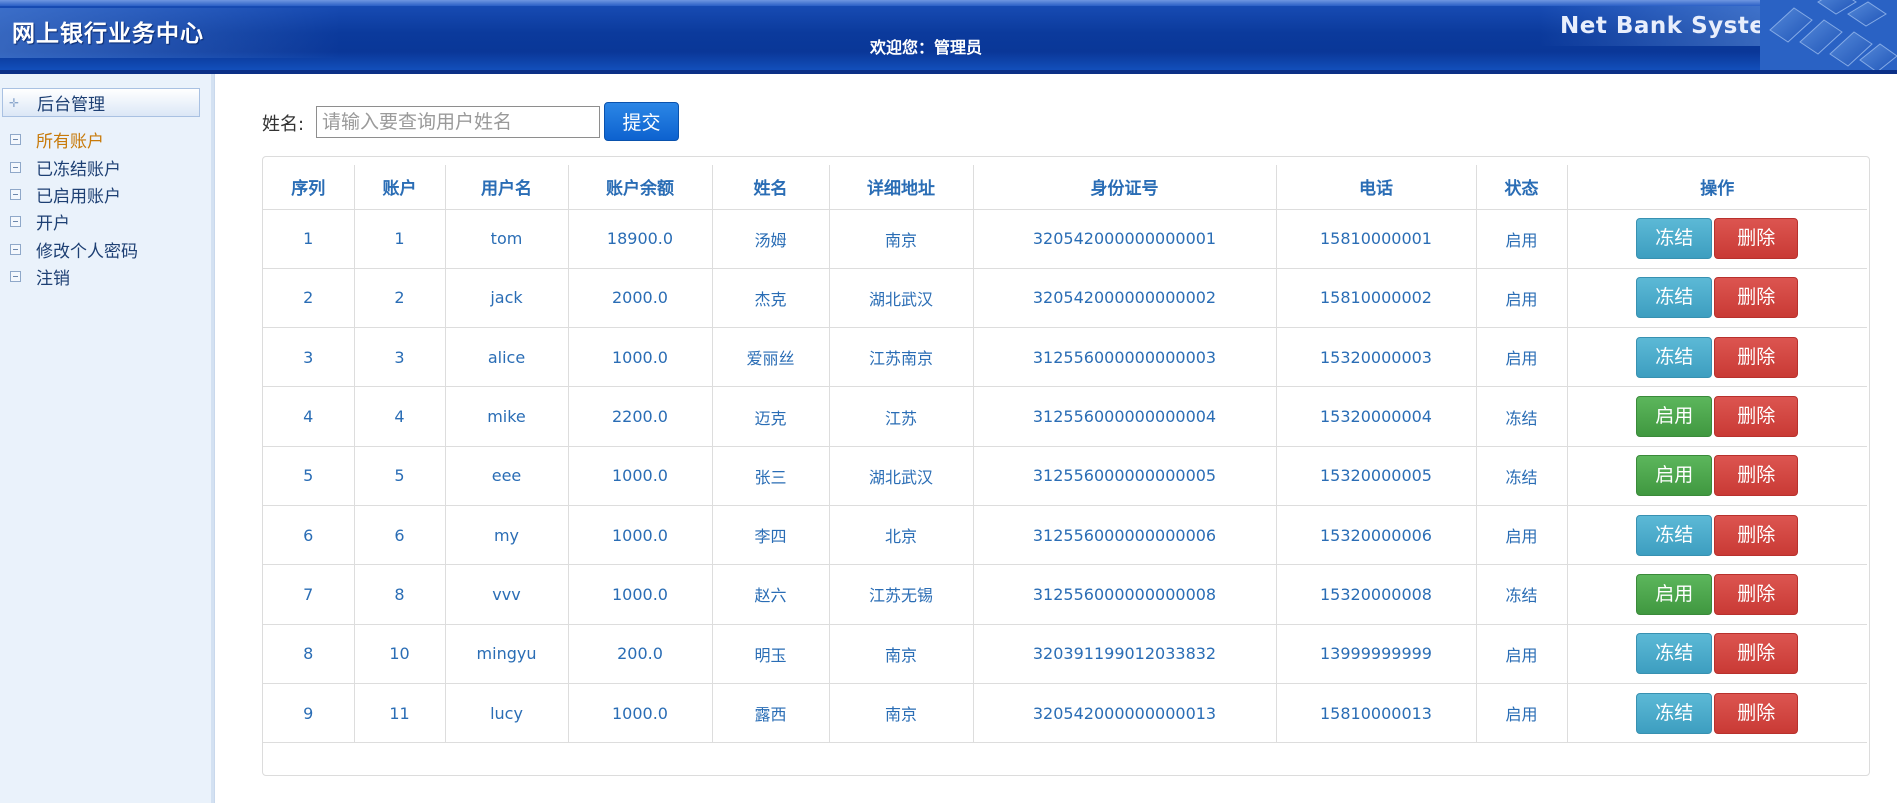 The height and width of the screenshot is (803, 1897). Describe the element at coordinates (506, 187) in the screenshot. I see `column-header: 用户名` at that location.